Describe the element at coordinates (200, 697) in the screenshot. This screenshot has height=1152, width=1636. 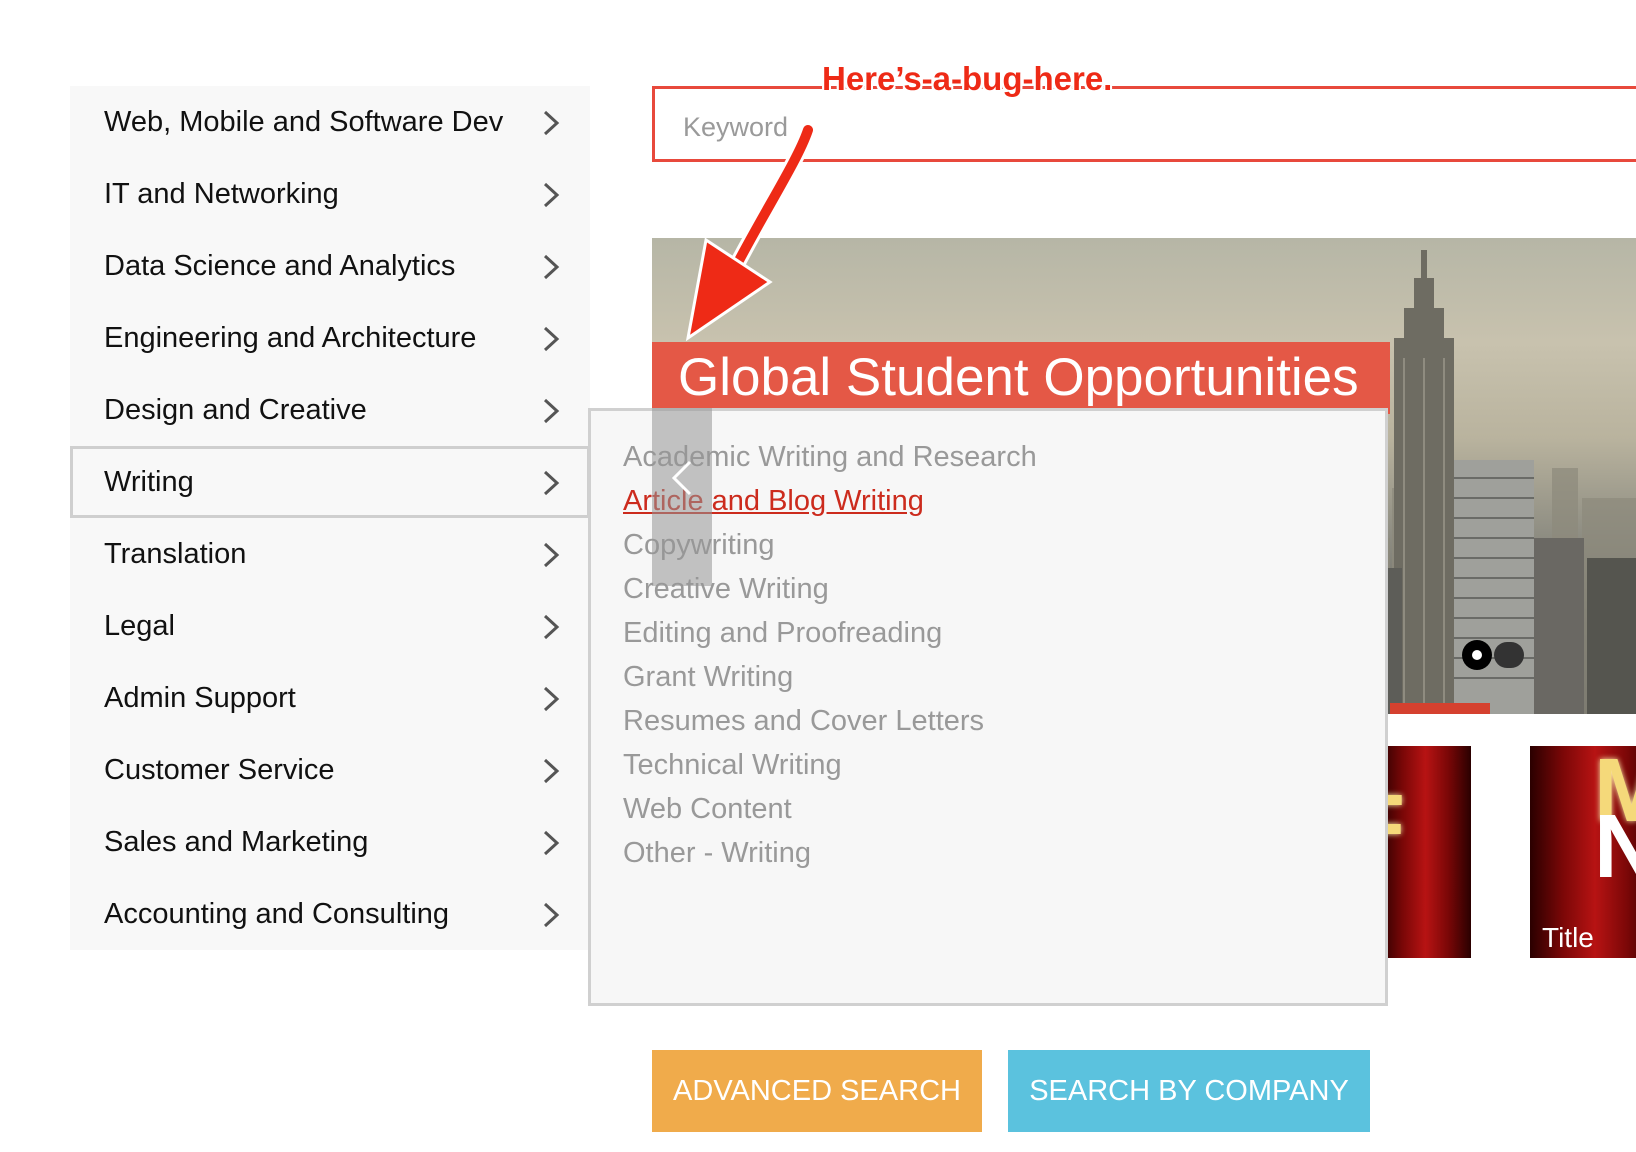
I see `category-label: Admin Support` at that location.